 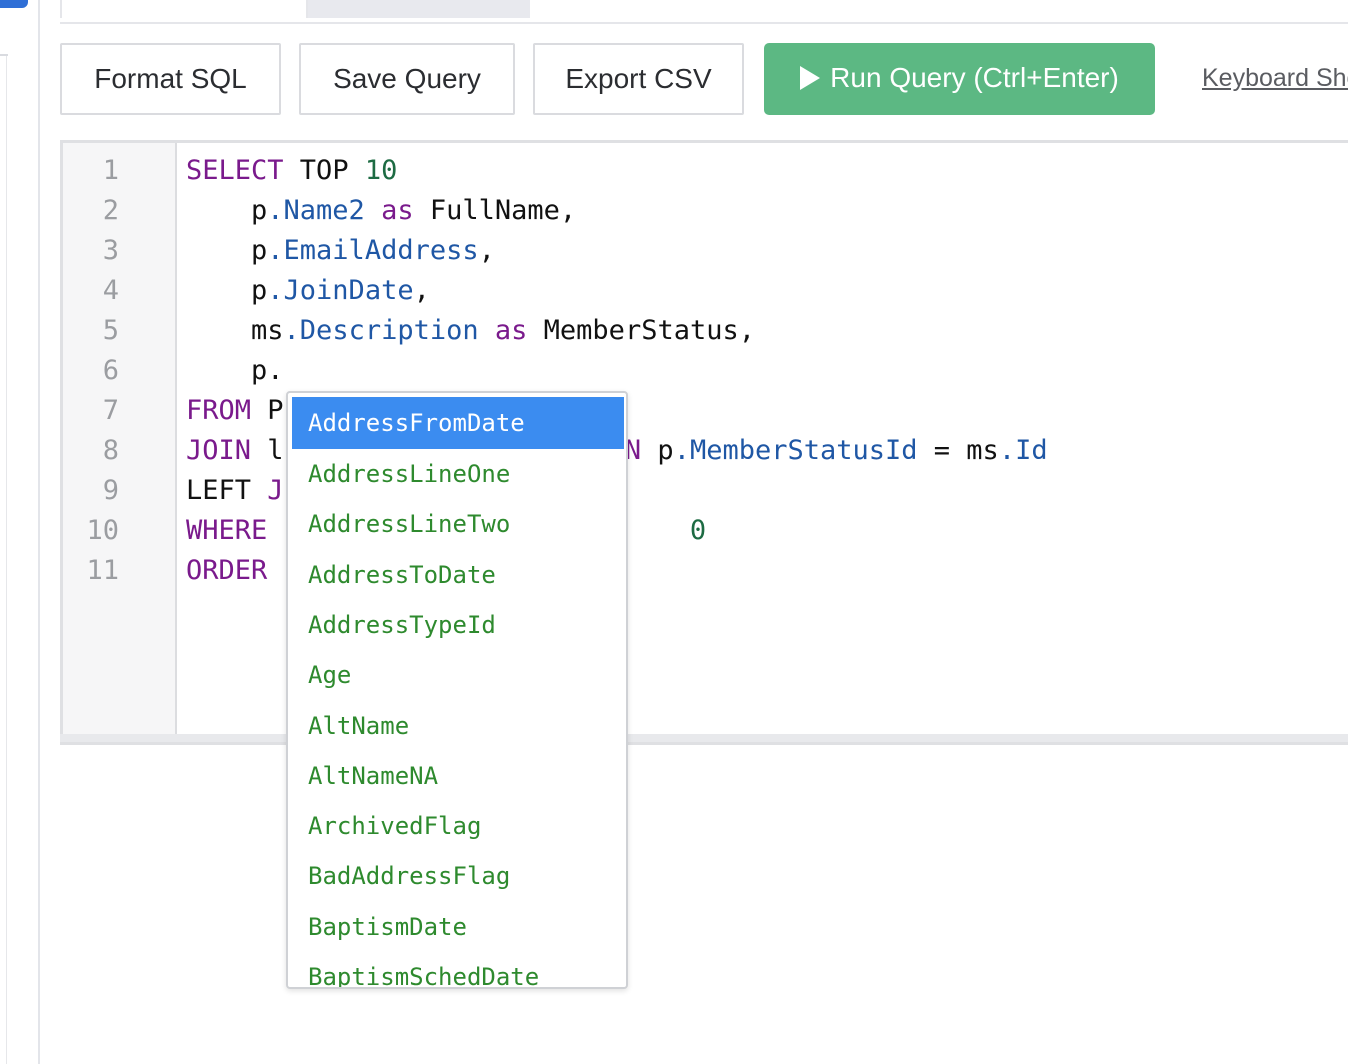 I want to click on code-token: ms, so click(x=235, y=330).